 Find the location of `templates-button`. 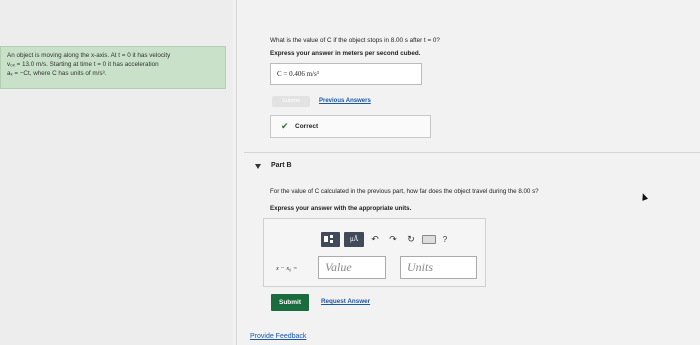

templates-button is located at coordinates (330, 239).